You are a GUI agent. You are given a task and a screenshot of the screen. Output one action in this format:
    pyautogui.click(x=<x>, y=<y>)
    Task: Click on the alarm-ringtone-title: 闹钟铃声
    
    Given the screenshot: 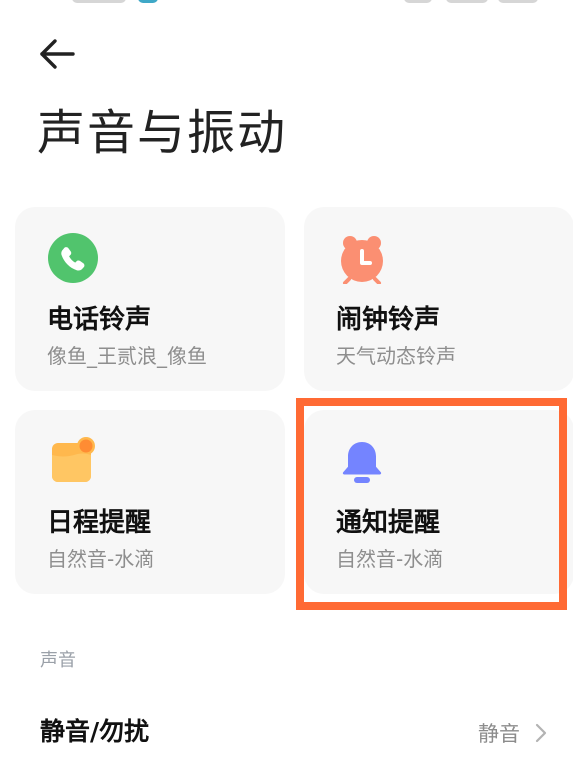 What is the action you would take?
    pyautogui.click(x=388, y=320)
    